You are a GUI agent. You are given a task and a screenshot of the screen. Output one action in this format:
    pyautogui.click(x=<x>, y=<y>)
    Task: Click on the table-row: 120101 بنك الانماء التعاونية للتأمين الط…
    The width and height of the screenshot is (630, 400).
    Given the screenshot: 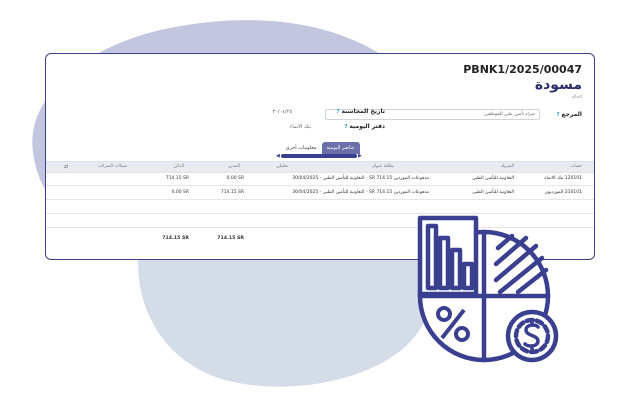 What is the action you would take?
    pyautogui.click(x=320, y=179)
    